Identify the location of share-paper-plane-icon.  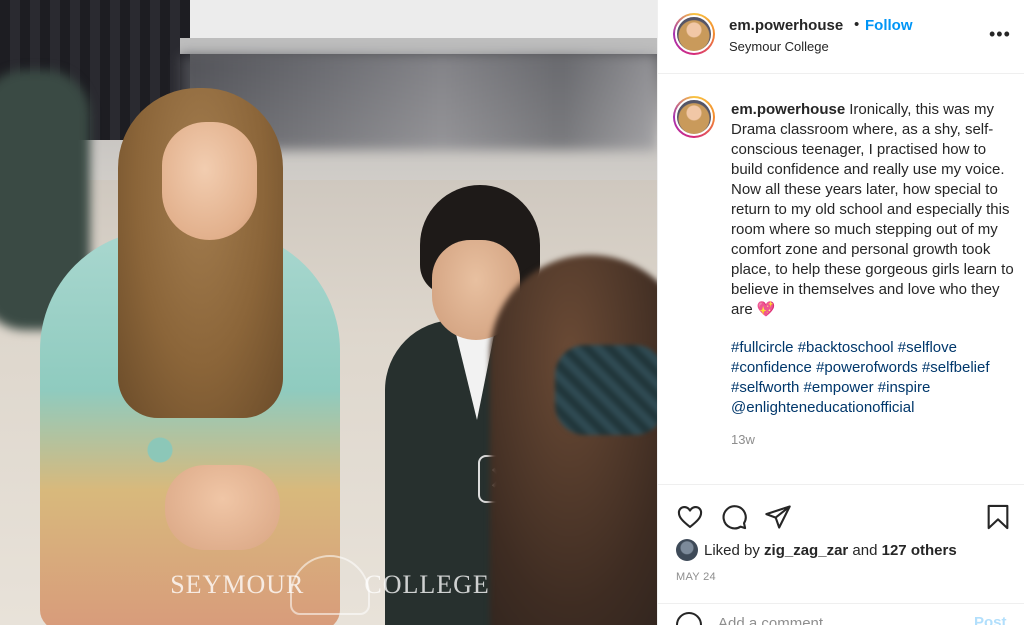
(778, 517).